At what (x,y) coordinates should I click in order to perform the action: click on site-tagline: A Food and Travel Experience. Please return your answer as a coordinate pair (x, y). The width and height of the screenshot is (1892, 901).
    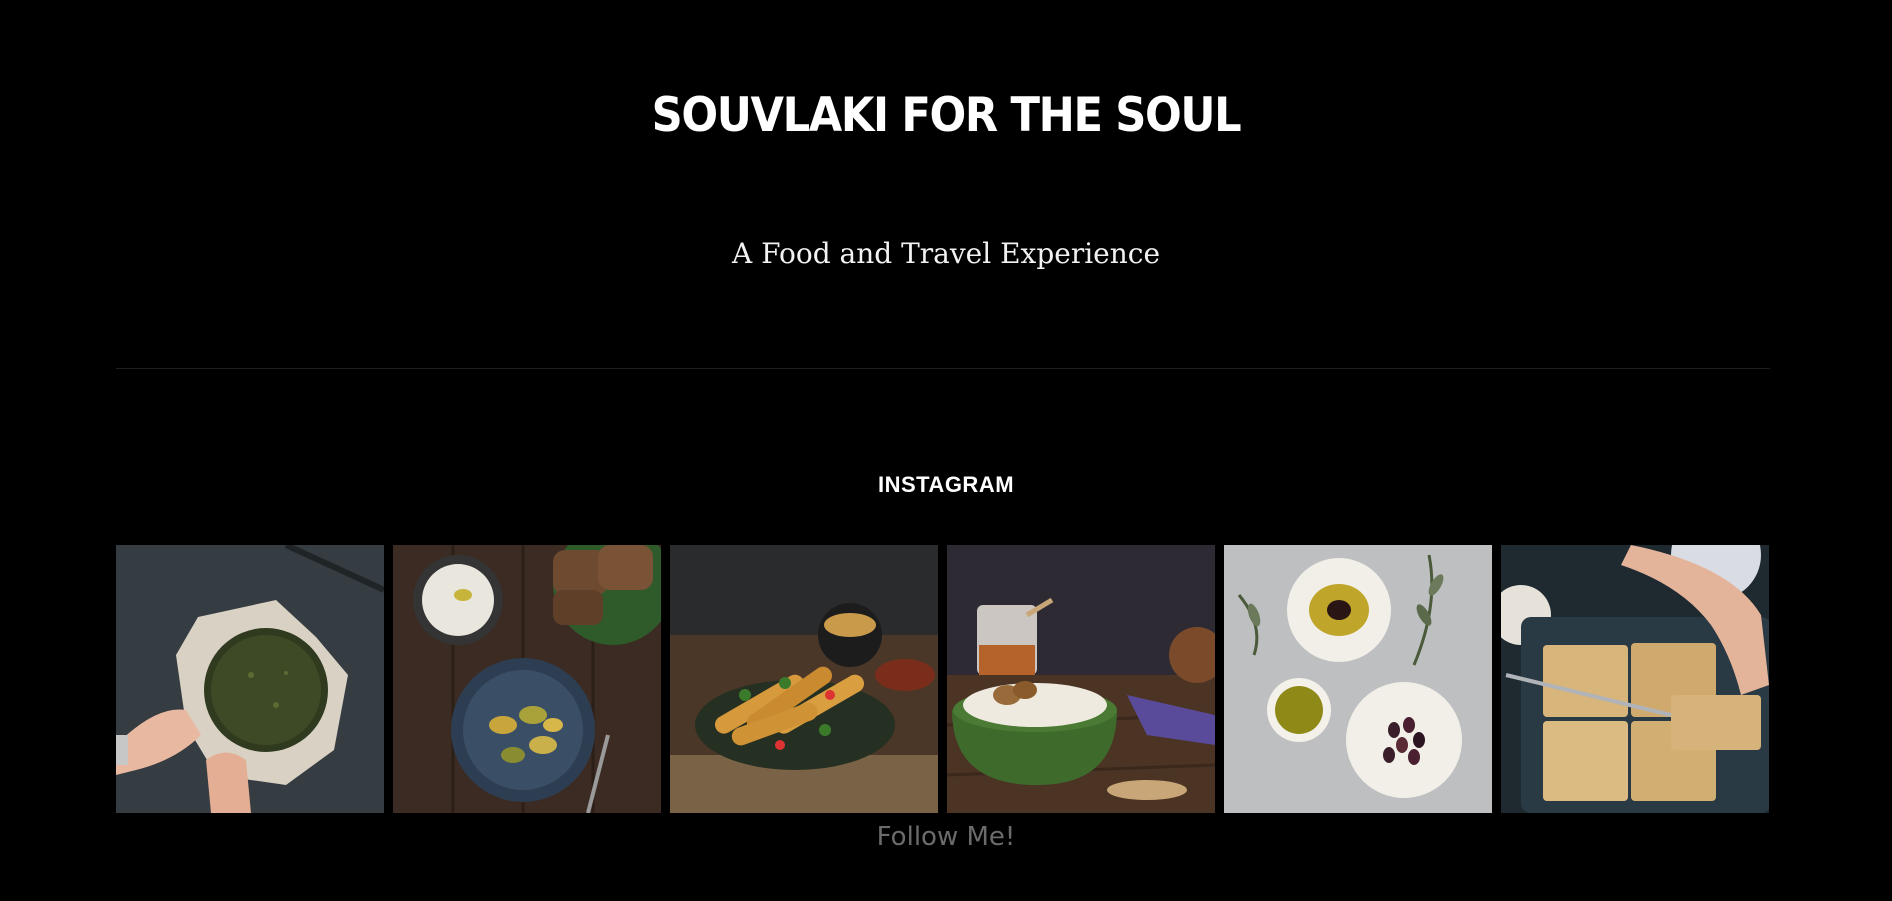
    Looking at the image, I should click on (946, 253).